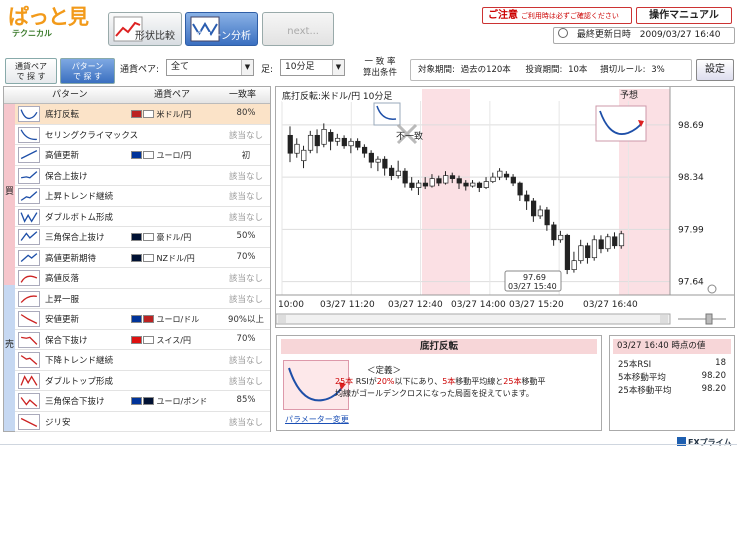 This screenshot has height=555, width=737. Describe the element at coordinates (142, 422) in the screenshot. I see `pattern-row: ジリ安 該当なし` at that location.